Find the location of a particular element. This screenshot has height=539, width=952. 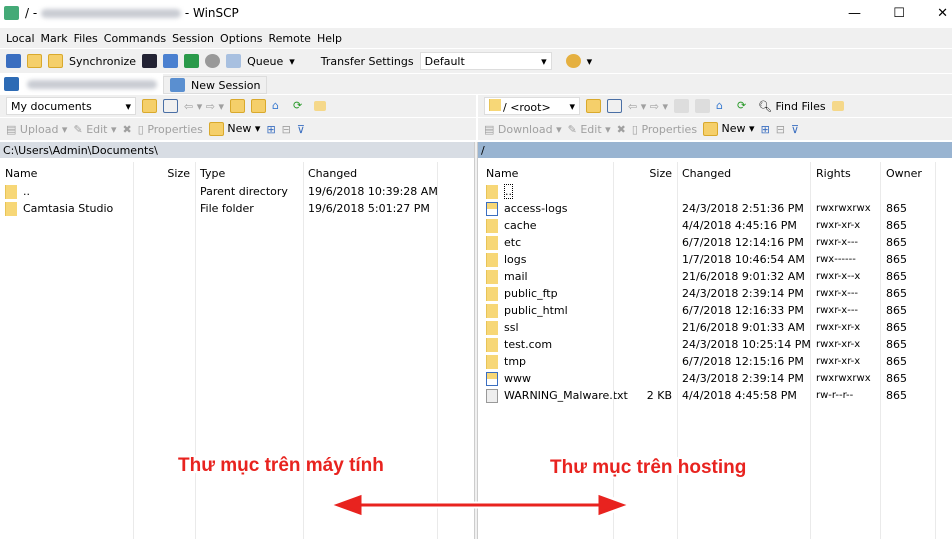

col-rights: Rights is located at coordinates (833, 173).